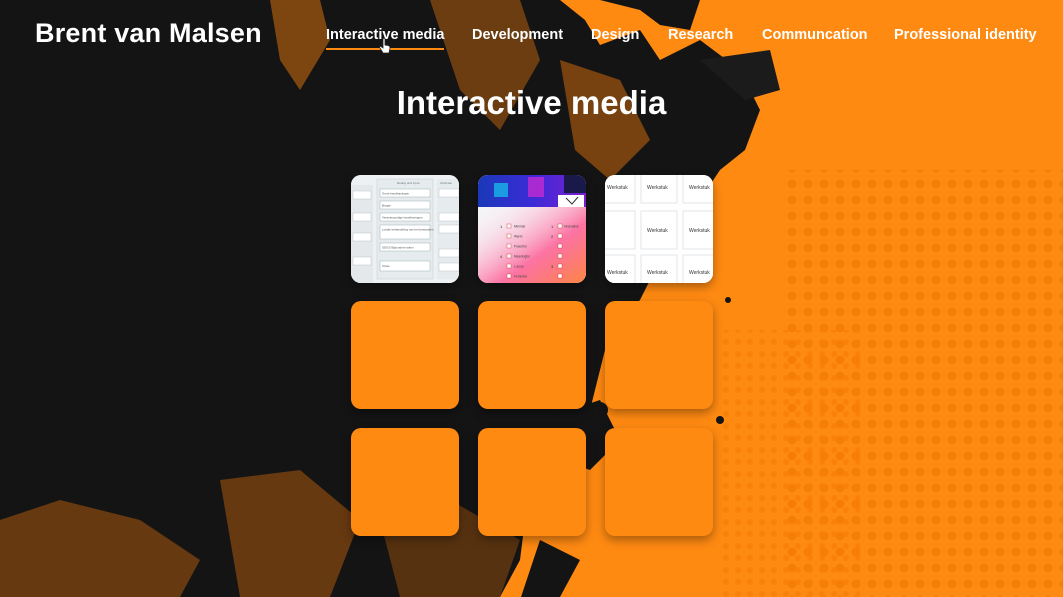  What do you see at coordinates (517, 35) in the screenshot?
I see `nav-item-development: Development` at bounding box center [517, 35].